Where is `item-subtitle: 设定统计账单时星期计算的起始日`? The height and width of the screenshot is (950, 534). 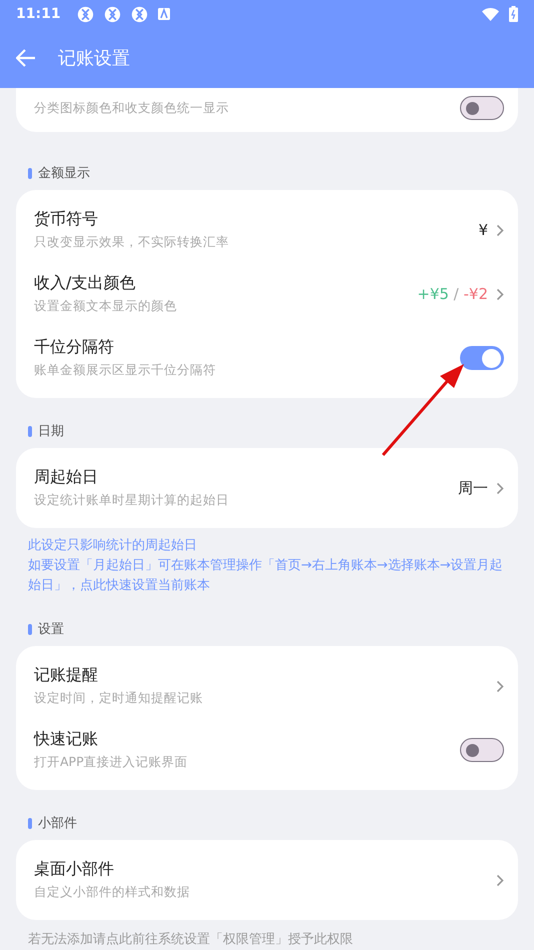 item-subtitle: 设定统计账单时星期计算的起始日 is located at coordinates (132, 500).